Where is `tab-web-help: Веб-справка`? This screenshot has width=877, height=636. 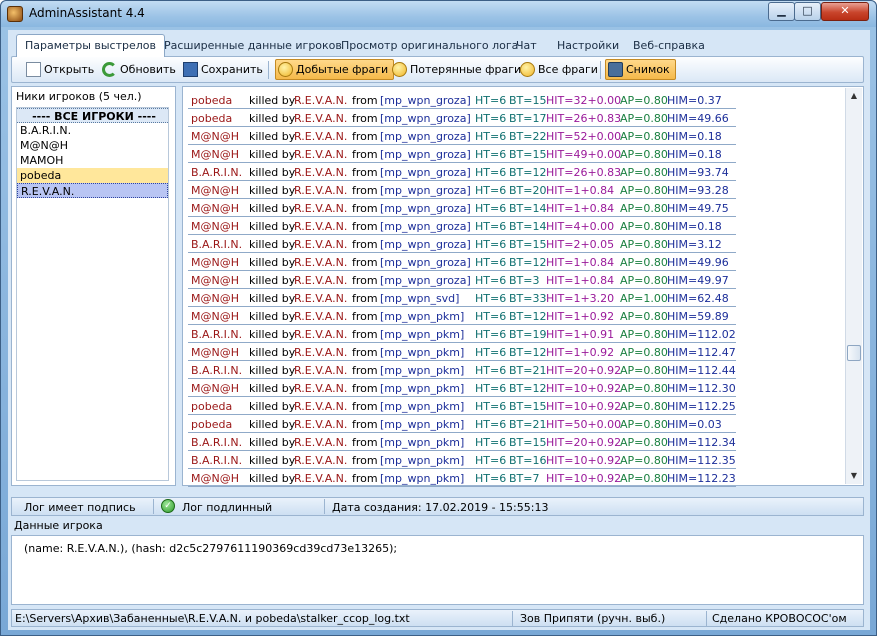
tab-web-help: Веб-справка is located at coordinates (669, 46).